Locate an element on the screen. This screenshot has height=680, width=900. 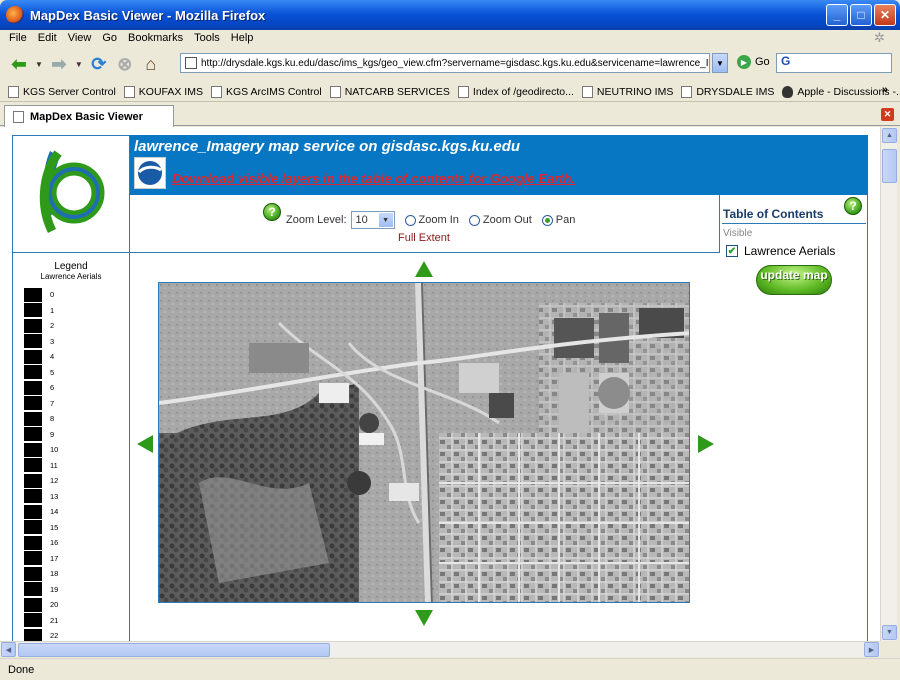
bookmark-item: KOUFAX IMS is located at coordinates (163, 91).